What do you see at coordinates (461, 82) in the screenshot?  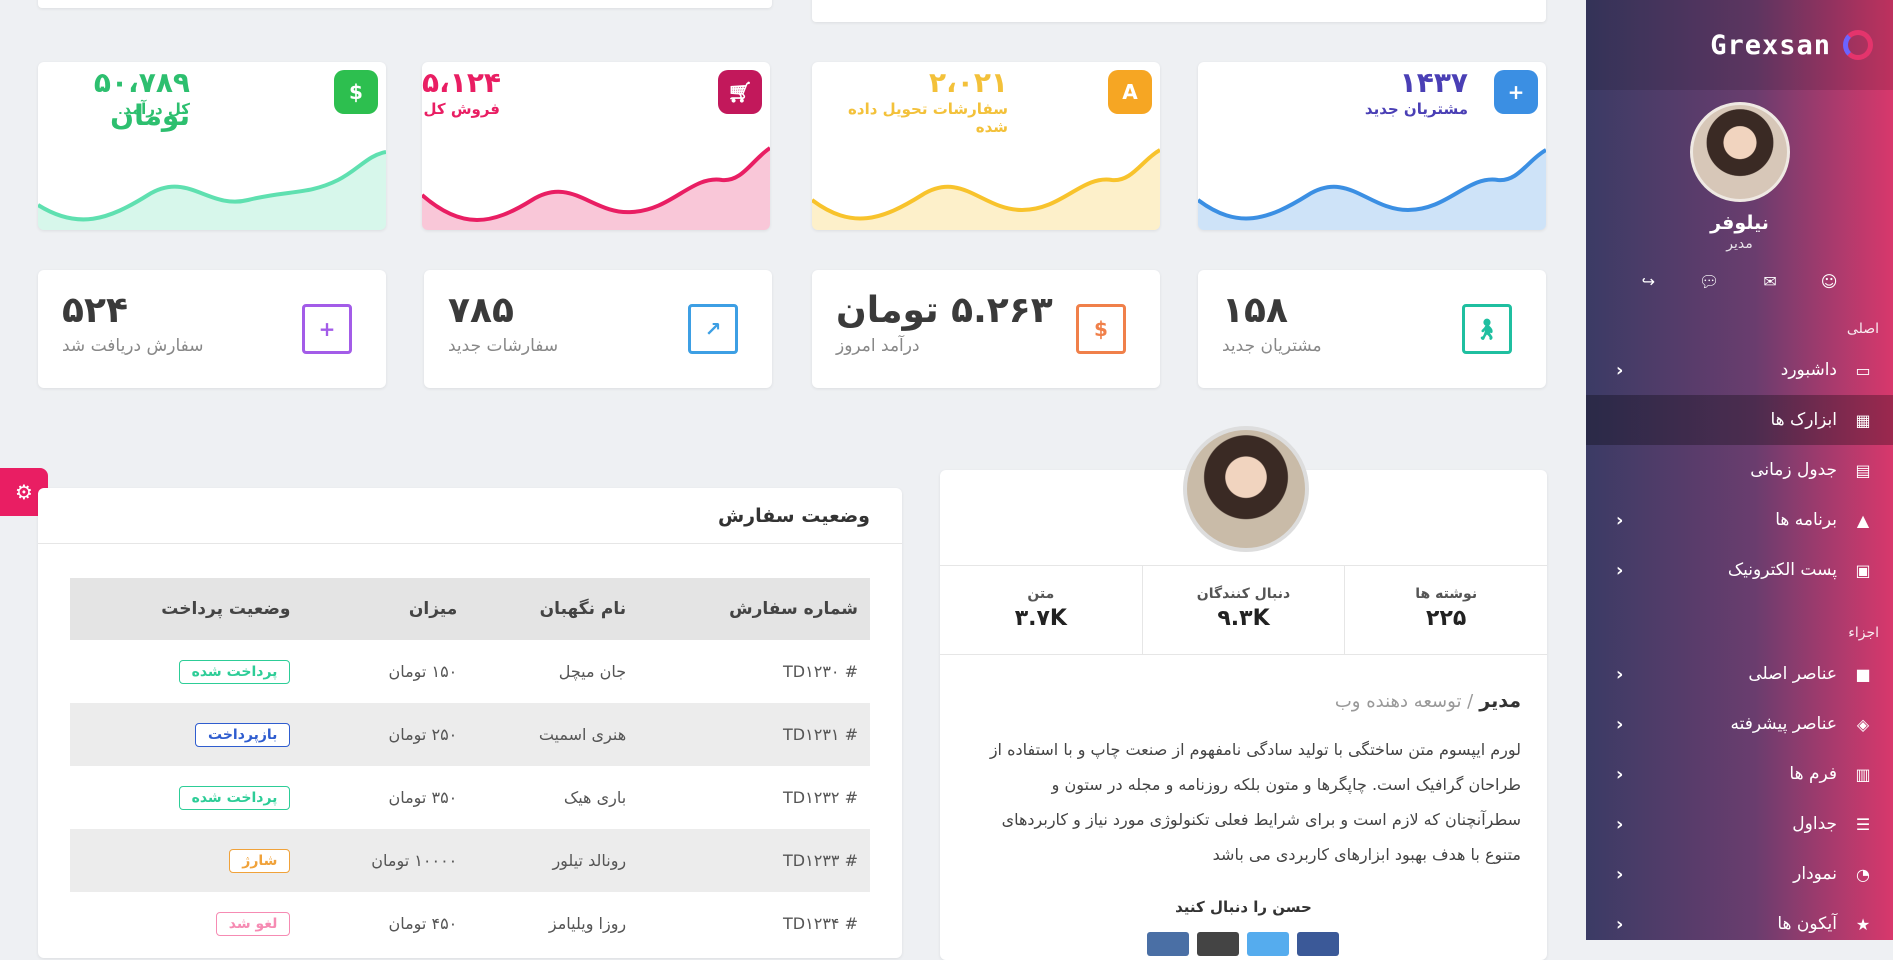 I see `wave-card-value: ۵،۱۲۴` at bounding box center [461, 82].